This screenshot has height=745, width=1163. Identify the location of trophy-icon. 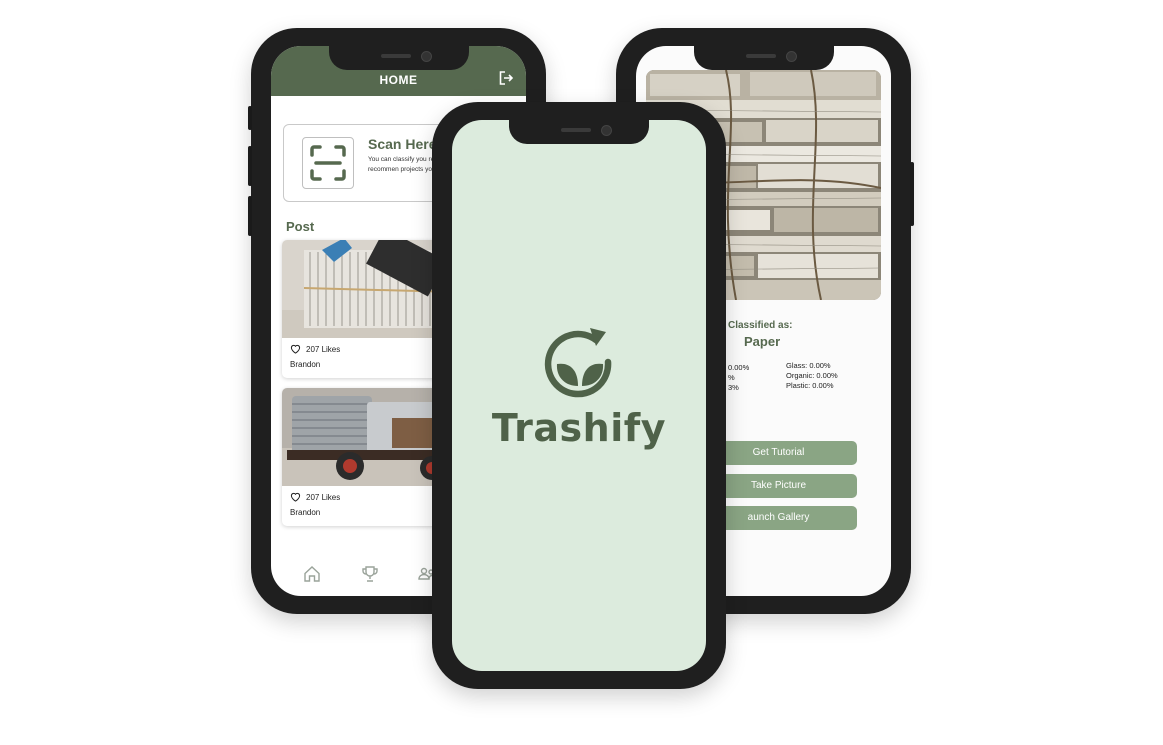
(370, 574).